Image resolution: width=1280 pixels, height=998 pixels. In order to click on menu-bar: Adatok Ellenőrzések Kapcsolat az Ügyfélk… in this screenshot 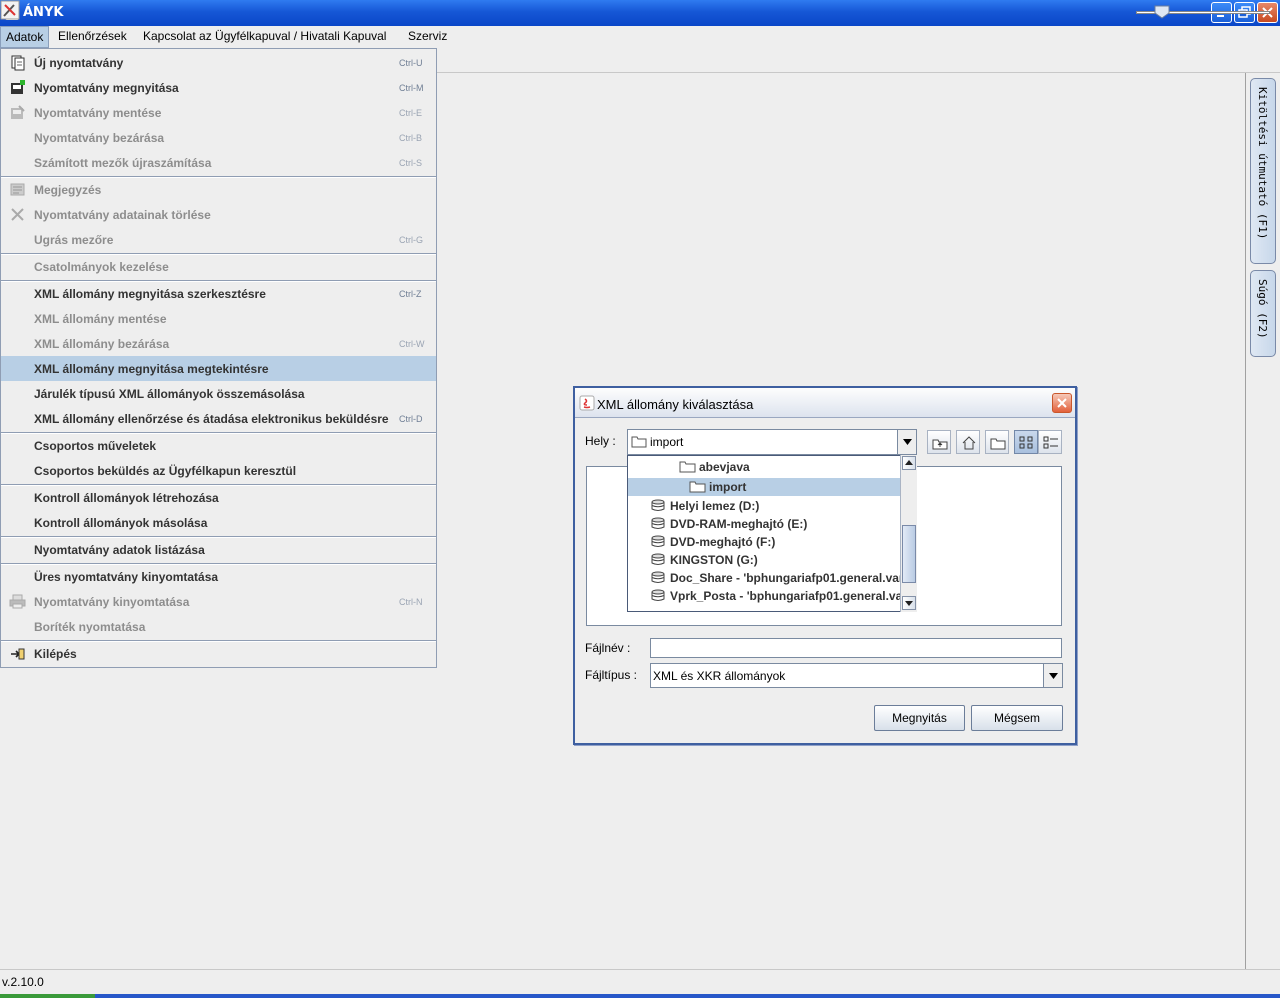, I will do `click(640, 37)`.